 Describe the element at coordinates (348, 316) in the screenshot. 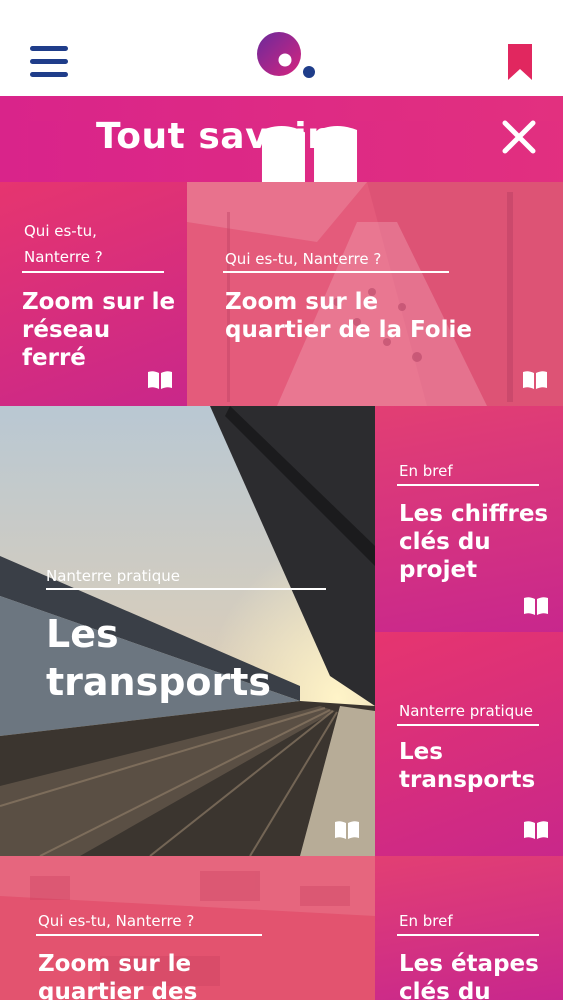

I see `tile-title: Zoom sur le quartier de la Folie` at that location.